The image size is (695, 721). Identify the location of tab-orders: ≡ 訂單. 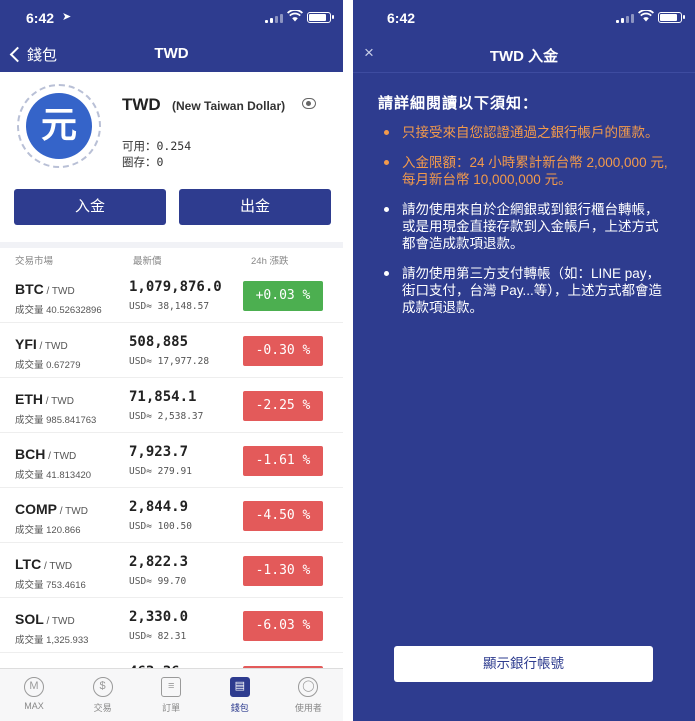
(171, 695).